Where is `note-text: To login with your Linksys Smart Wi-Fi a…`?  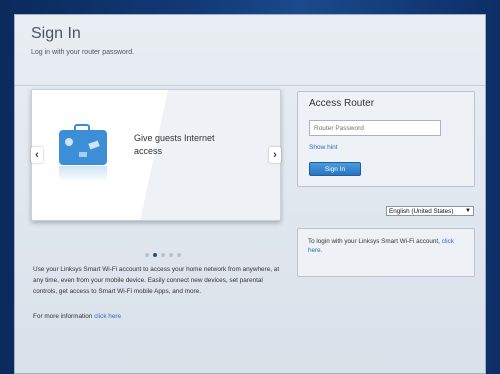 note-text: To login with your Linksys Smart Wi-Fi a… is located at coordinates (375, 241).